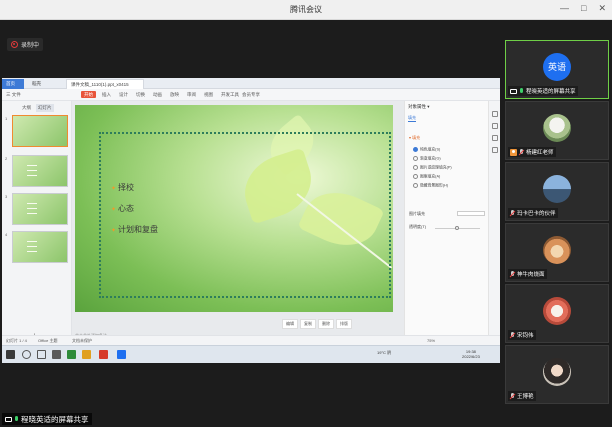 This screenshot has width=612, height=427. What do you see at coordinates (471, 354) in the screenshot?
I see `taskbar-clock: 19:38 2022/6/23` at bounding box center [471, 354].